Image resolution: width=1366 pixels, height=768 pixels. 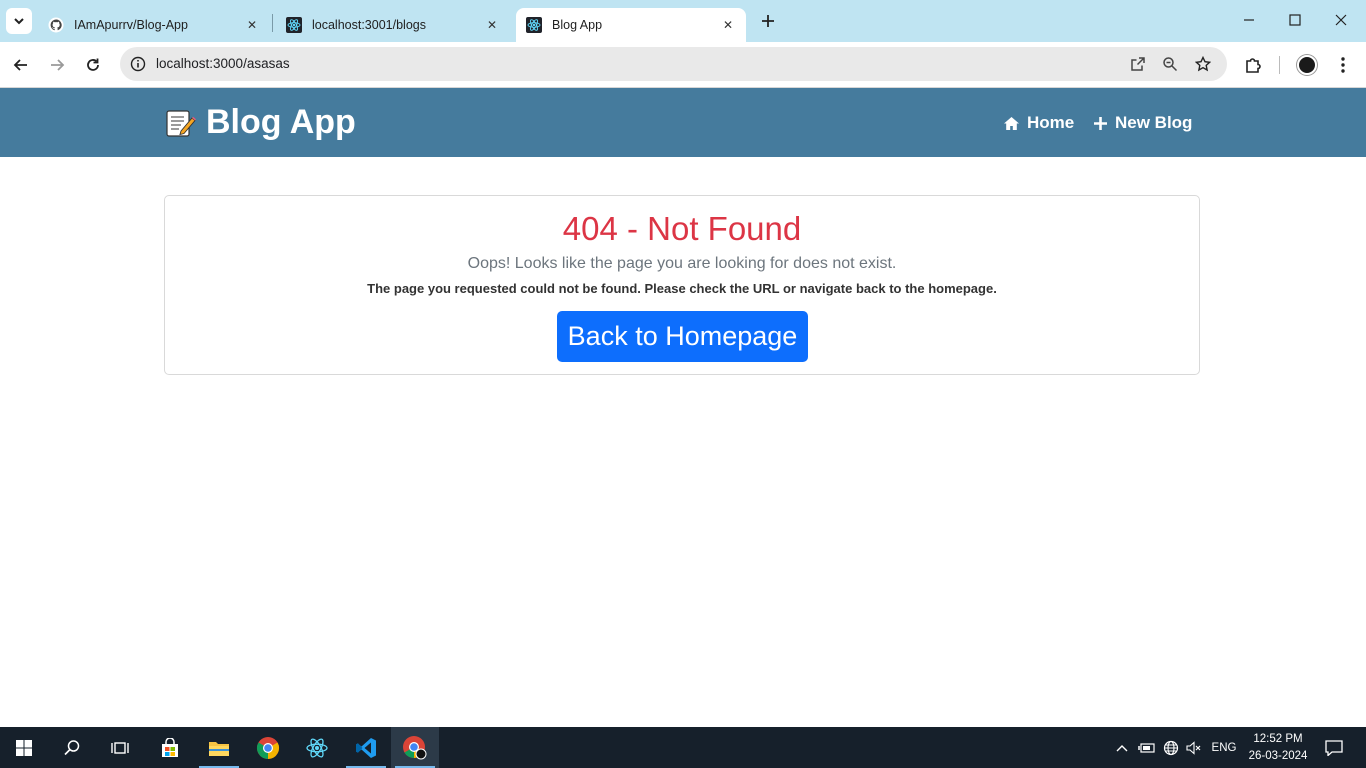 I want to click on puzzle-icon, so click(x=1253, y=65).